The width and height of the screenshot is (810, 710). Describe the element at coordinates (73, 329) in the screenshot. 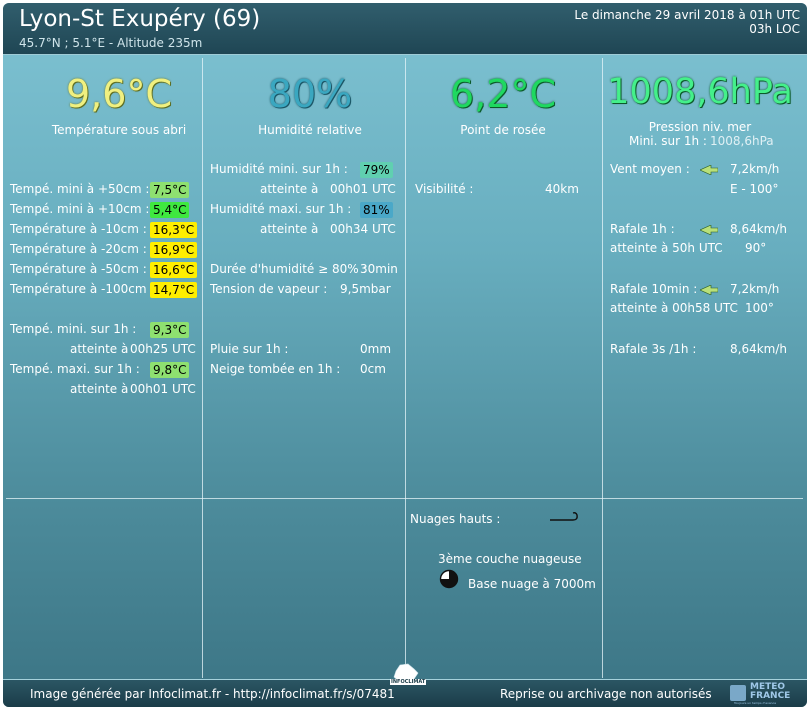

I see `temp-min-1h-label: Tempé. mini. sur 1h :` at that location.